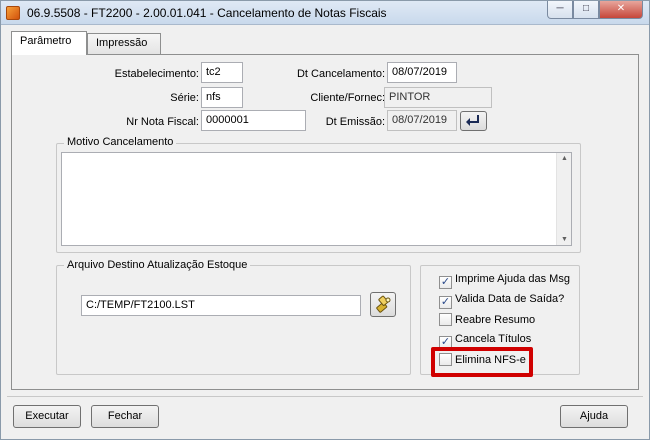 This screenshot has width=650, height=440. I want to click on motivo-scrollbar: ▲ ▼, so click(563, 199).